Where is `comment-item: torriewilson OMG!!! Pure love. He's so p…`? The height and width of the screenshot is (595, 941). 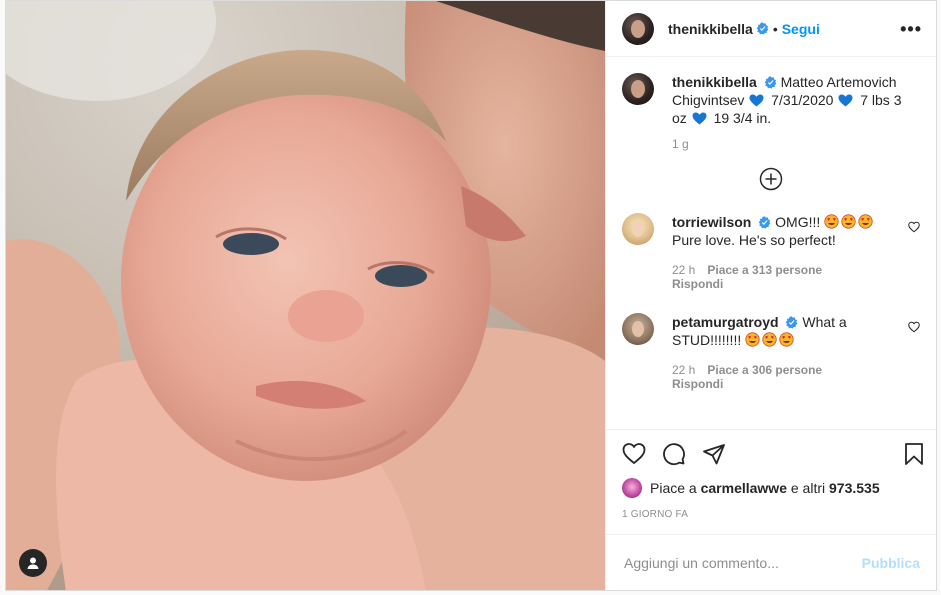
comment-item: torriewilson OMG!!! Pure love. He's so p… is located at coordinates (771, 252).